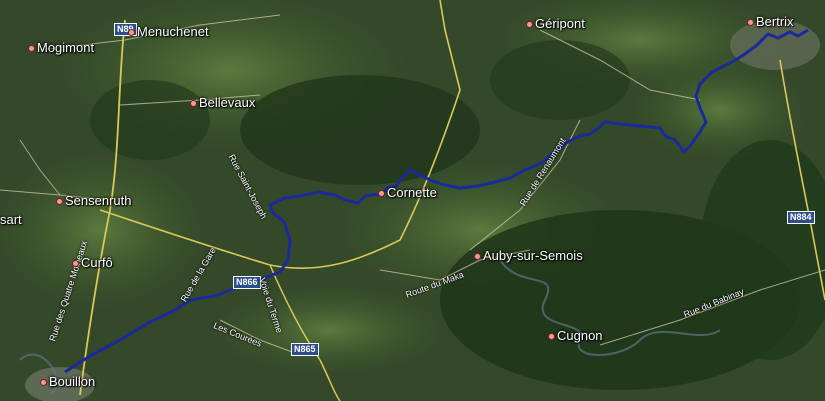  Describe the element at coordinates (770, 21) in the screenshot. I see `place-label-bertrix: Bertrix` at that location.